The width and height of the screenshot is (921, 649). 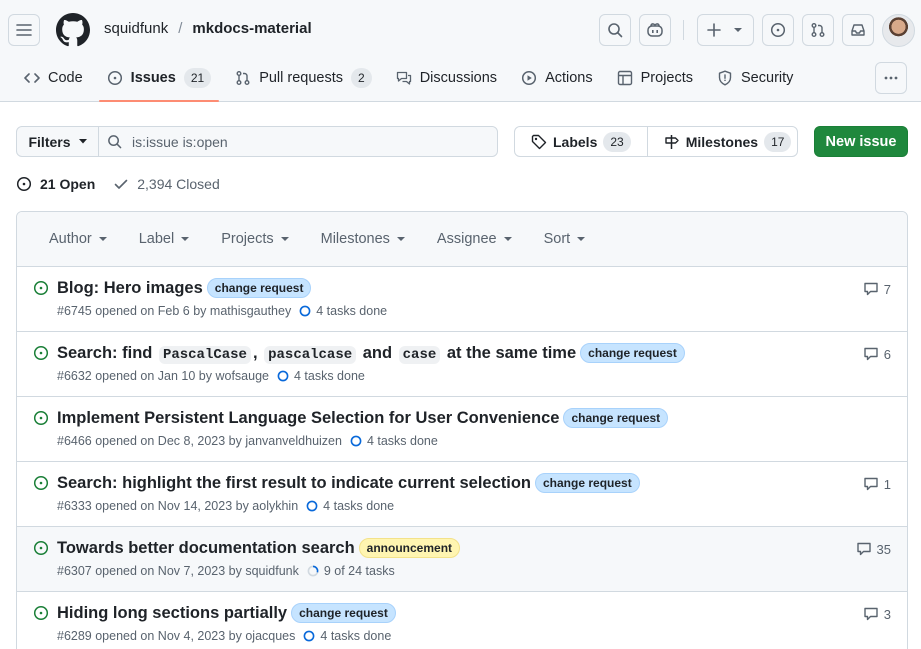 I want to click on assignee-filter-dropdown: Assignee, so click(x=474, y=239).